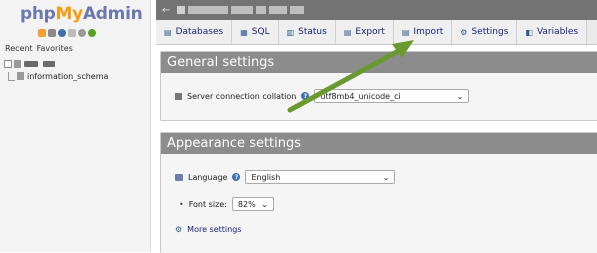 The image size is (597, 253). Describe the element at coordinates (55, 48) in the screenshot. I see `favorites-tab: Favorites` at that location.